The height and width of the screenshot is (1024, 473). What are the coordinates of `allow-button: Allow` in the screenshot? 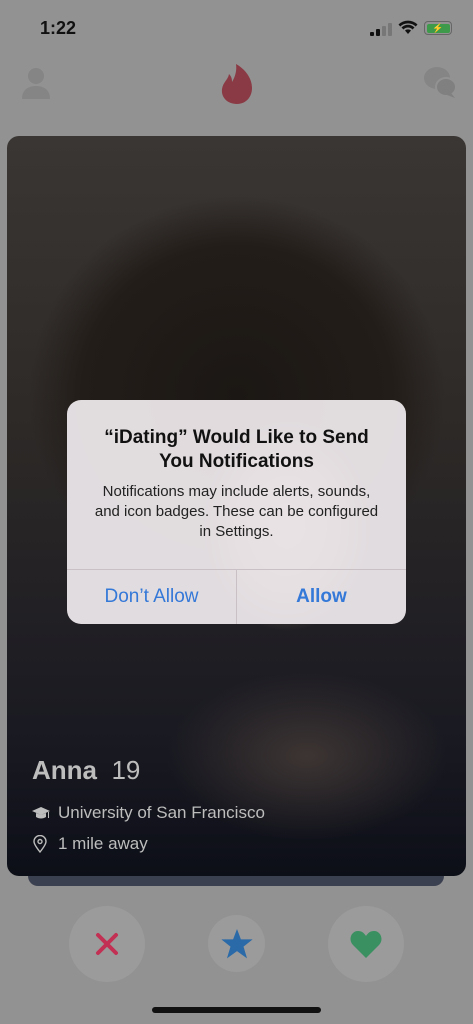 It's located at (321, 597).